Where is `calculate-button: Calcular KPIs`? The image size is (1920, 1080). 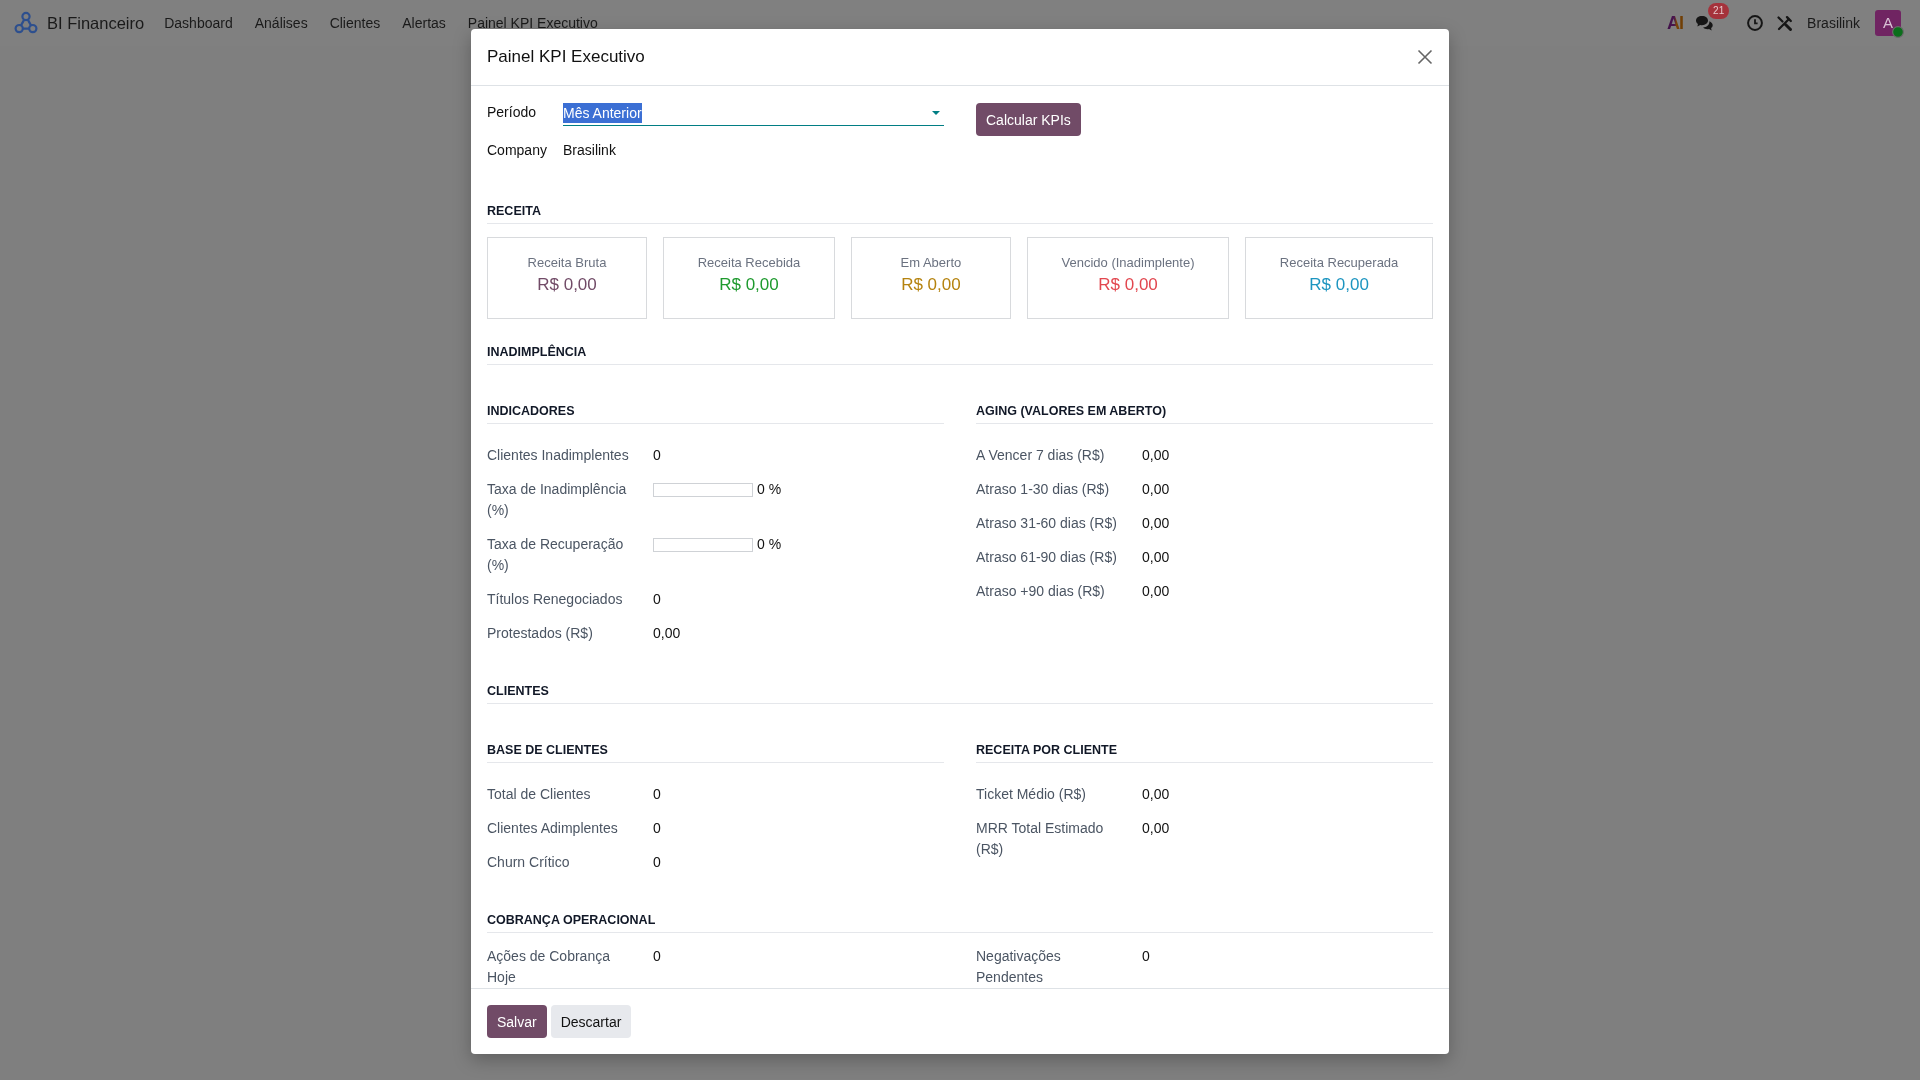 calculate-button: Calcular KPIs is located at coordinates (1028, 119).